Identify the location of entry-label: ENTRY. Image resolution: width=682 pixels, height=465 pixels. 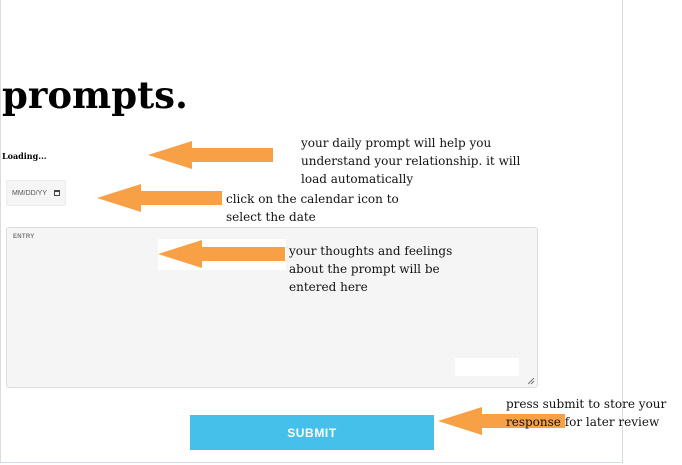
(24, 237).